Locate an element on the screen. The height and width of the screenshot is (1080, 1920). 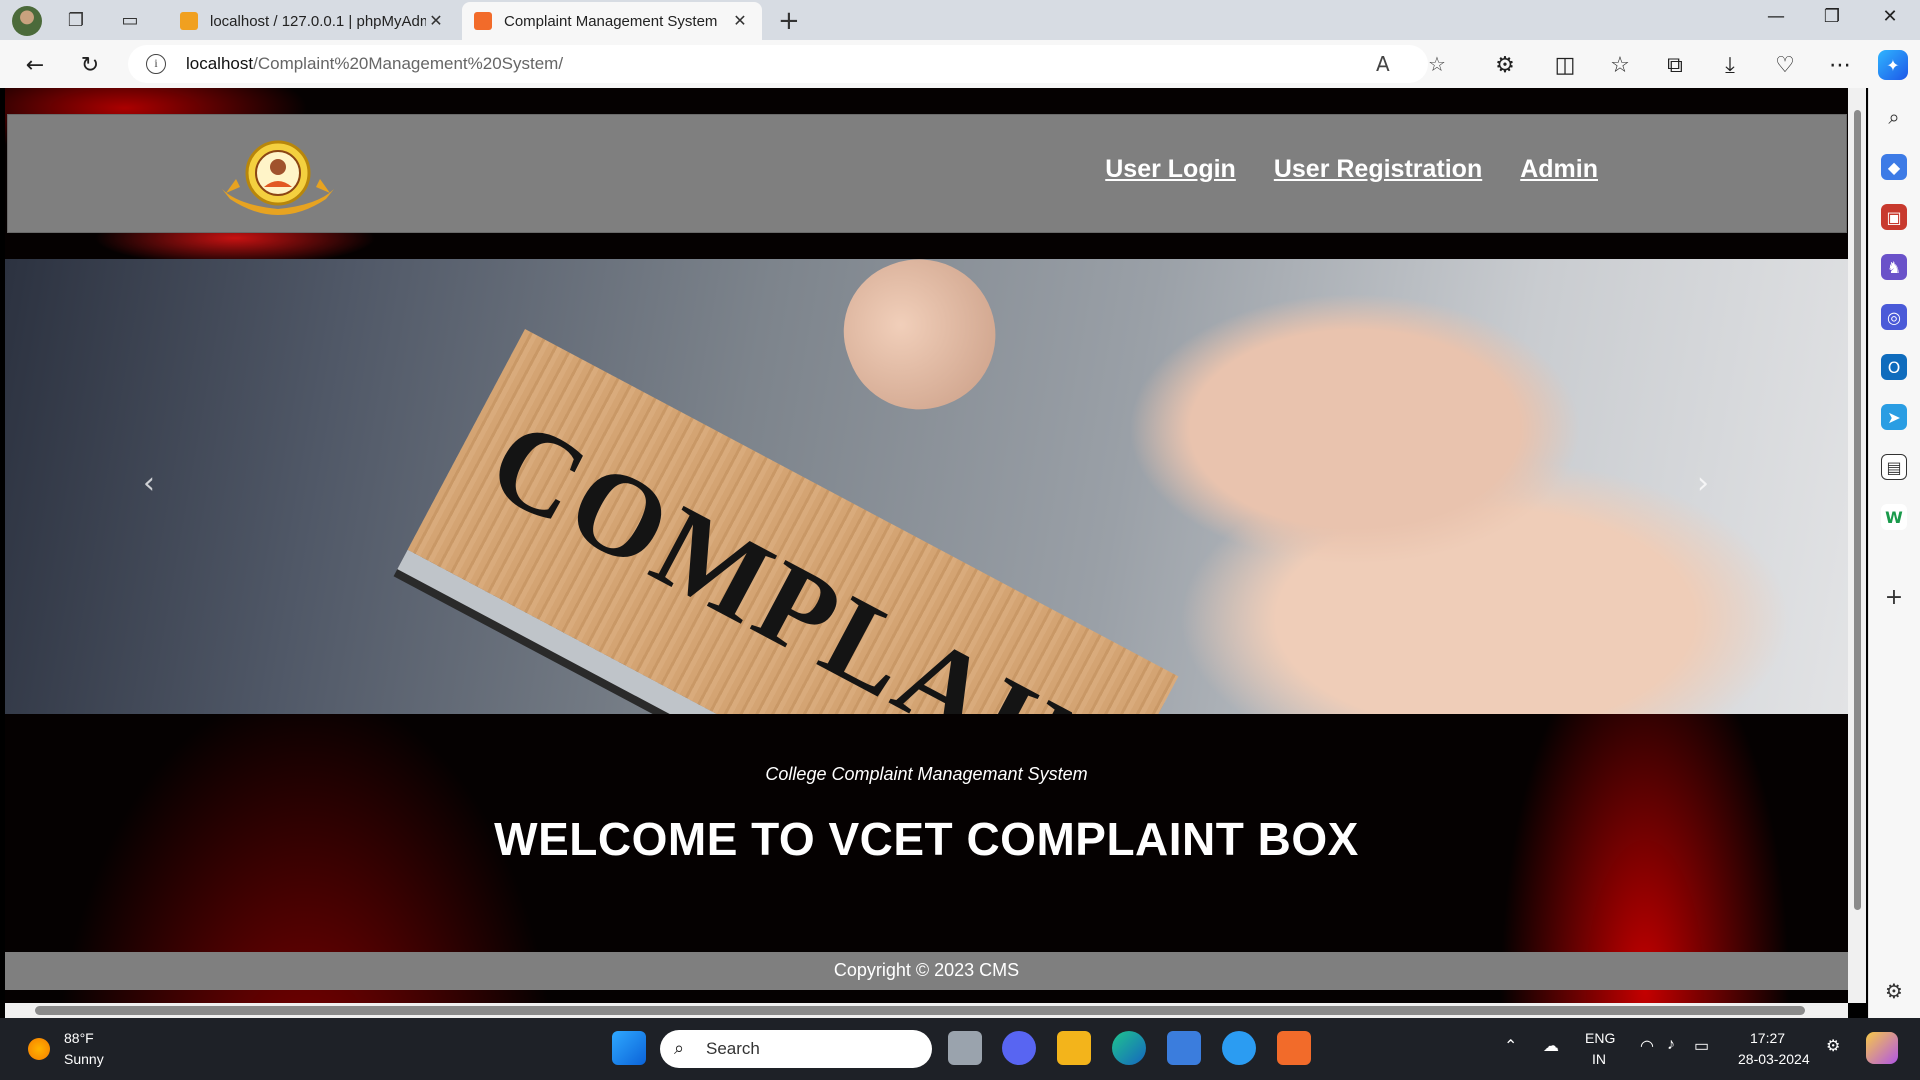
tab-actions-icon: ▭ is located at coordinates (130, 20).